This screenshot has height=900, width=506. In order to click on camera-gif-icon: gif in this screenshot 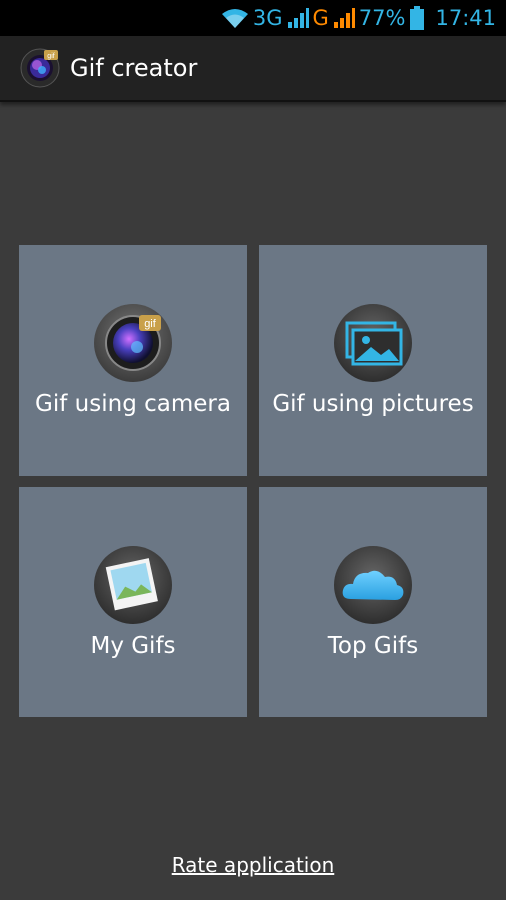, I will do `click(133, 343)`.